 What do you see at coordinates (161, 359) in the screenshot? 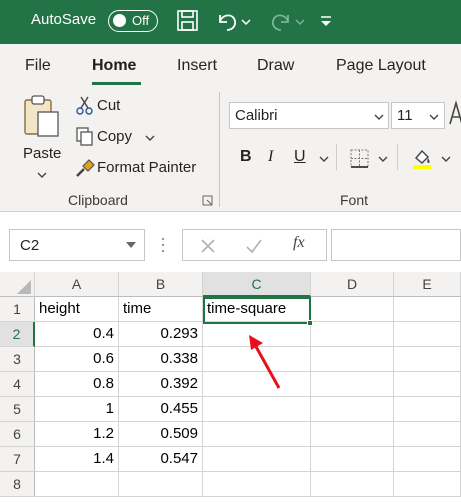
I see `cell-b3: 0.338` at bounding box center [161, 359].